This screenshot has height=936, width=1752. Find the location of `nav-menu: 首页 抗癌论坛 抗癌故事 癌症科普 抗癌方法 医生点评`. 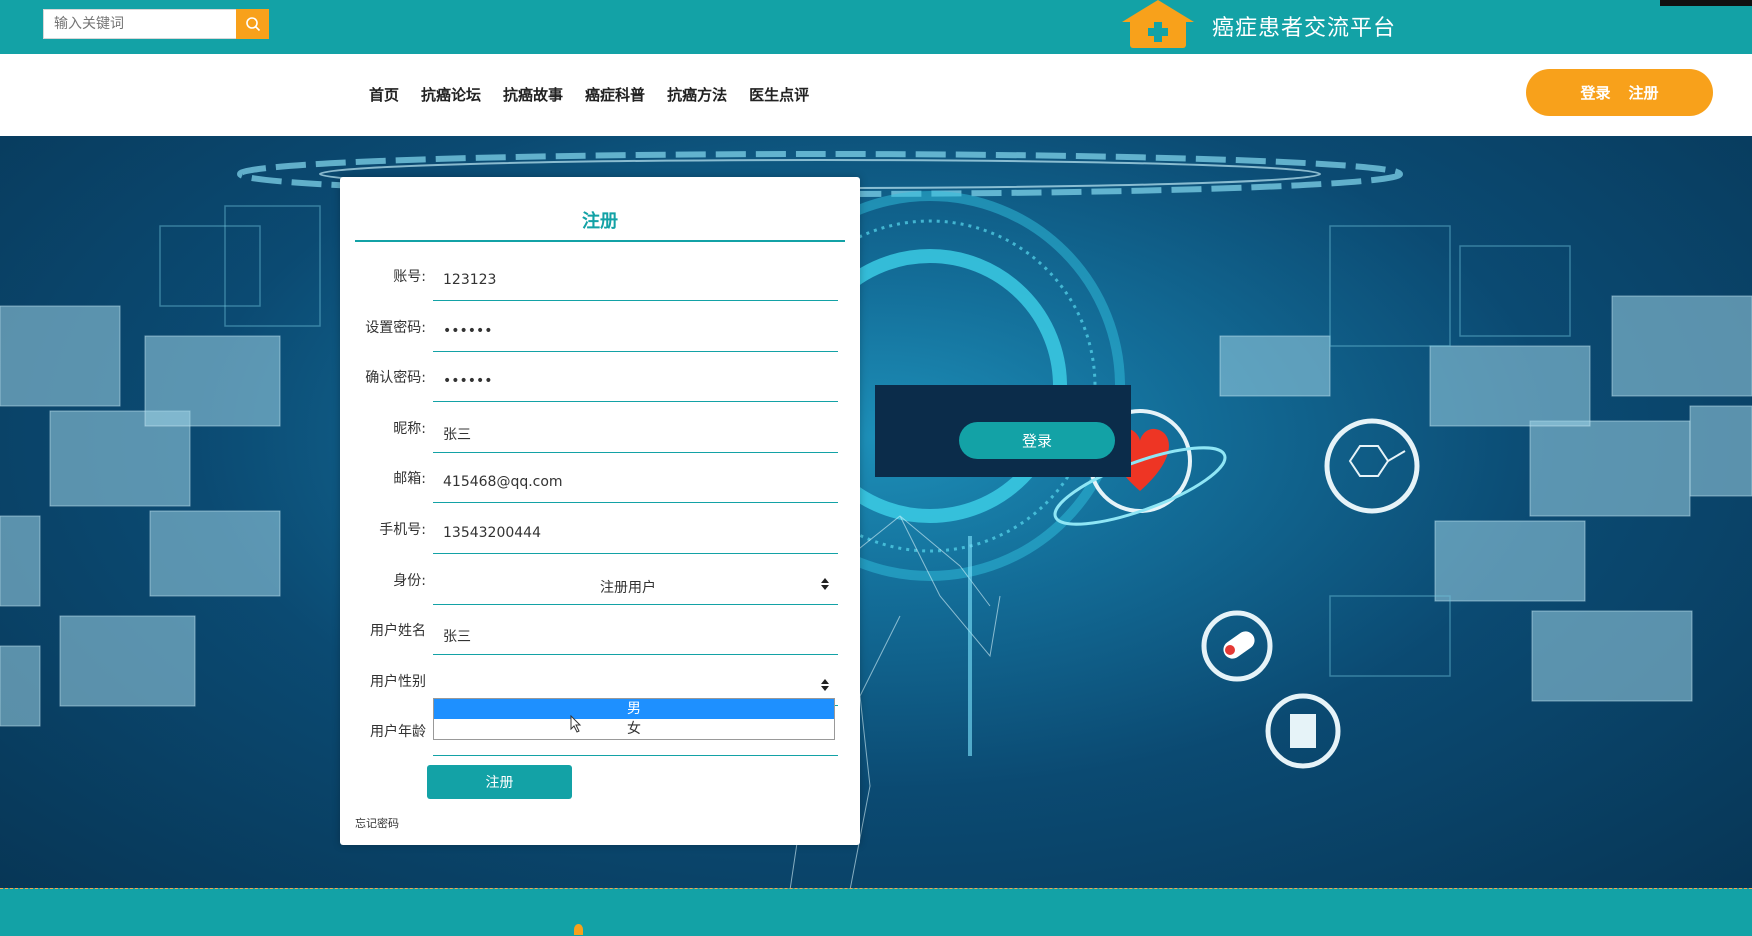

nav-menu: 首页 抗癌论坛 抗癌故事 癌症科普 抗癌方法 医生点评 is located at coordinates (589, 94).